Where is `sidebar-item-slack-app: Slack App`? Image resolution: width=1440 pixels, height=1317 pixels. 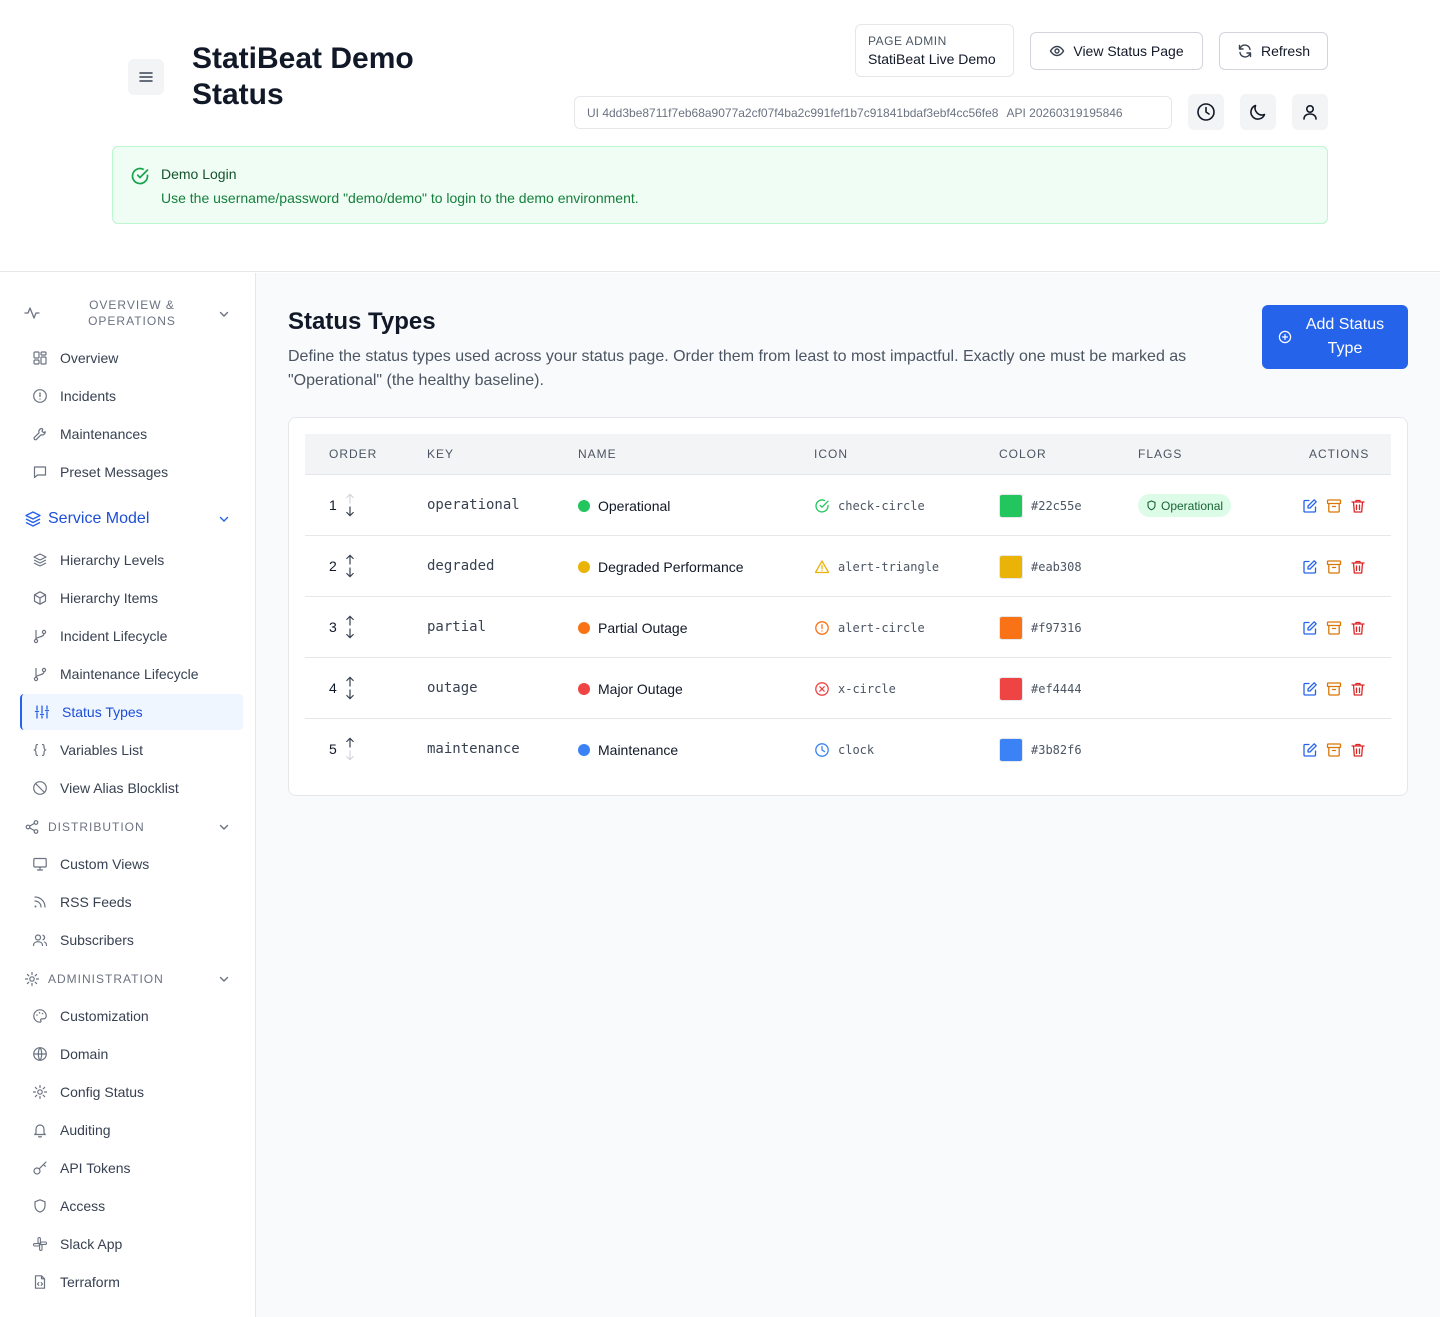
sidebar-item-slack-app: Slack App is located at coordinates (131, 1244).